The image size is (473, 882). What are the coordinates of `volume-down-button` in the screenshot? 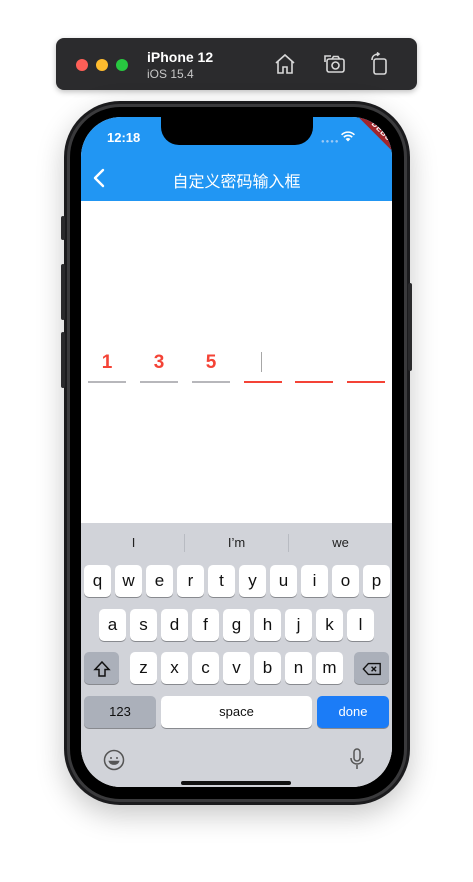 It's located at (63, 360).